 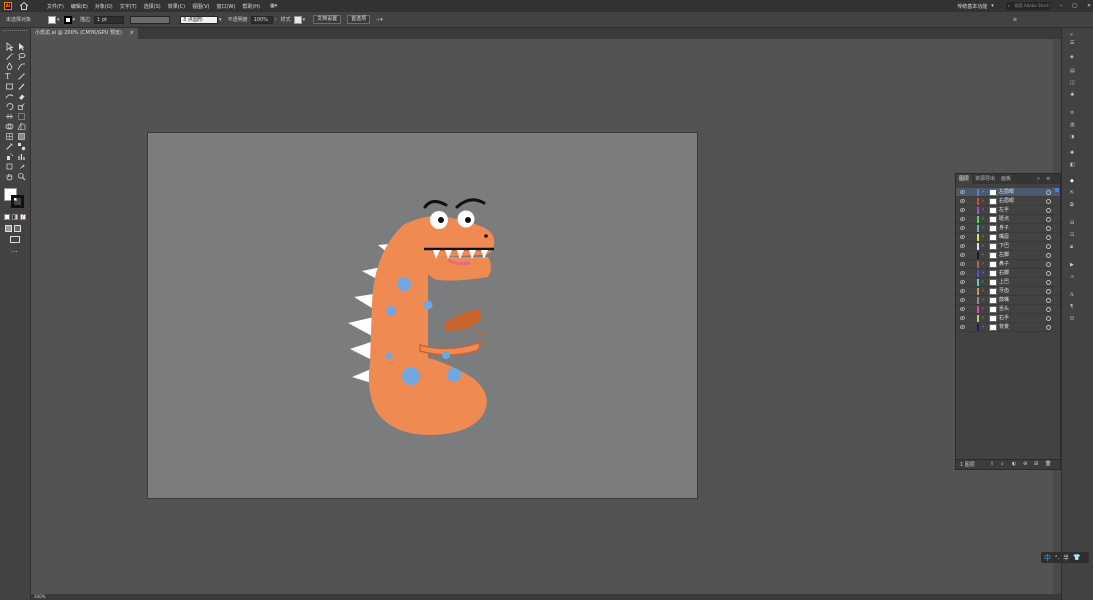 I want to click on panel-collapse-icon: », so click(x=1038, y=179).